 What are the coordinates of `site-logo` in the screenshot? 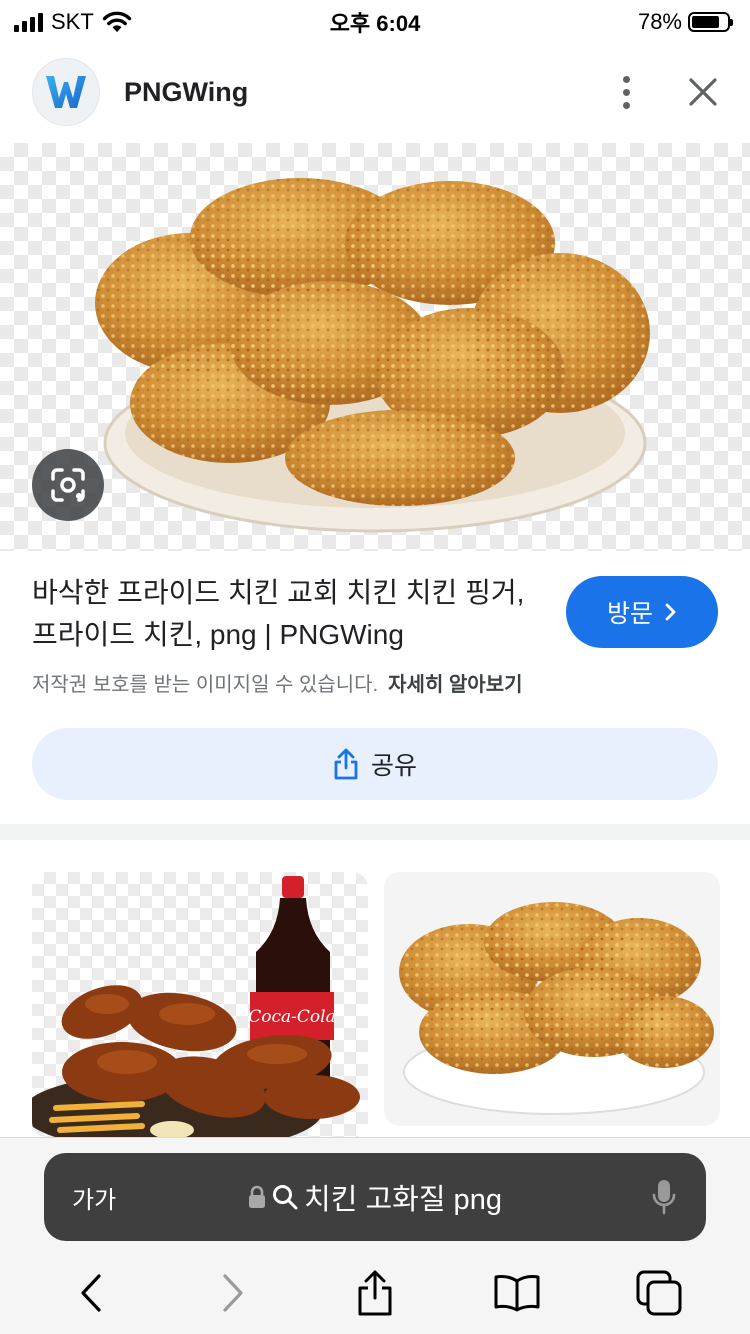 It's located at (66, 92).